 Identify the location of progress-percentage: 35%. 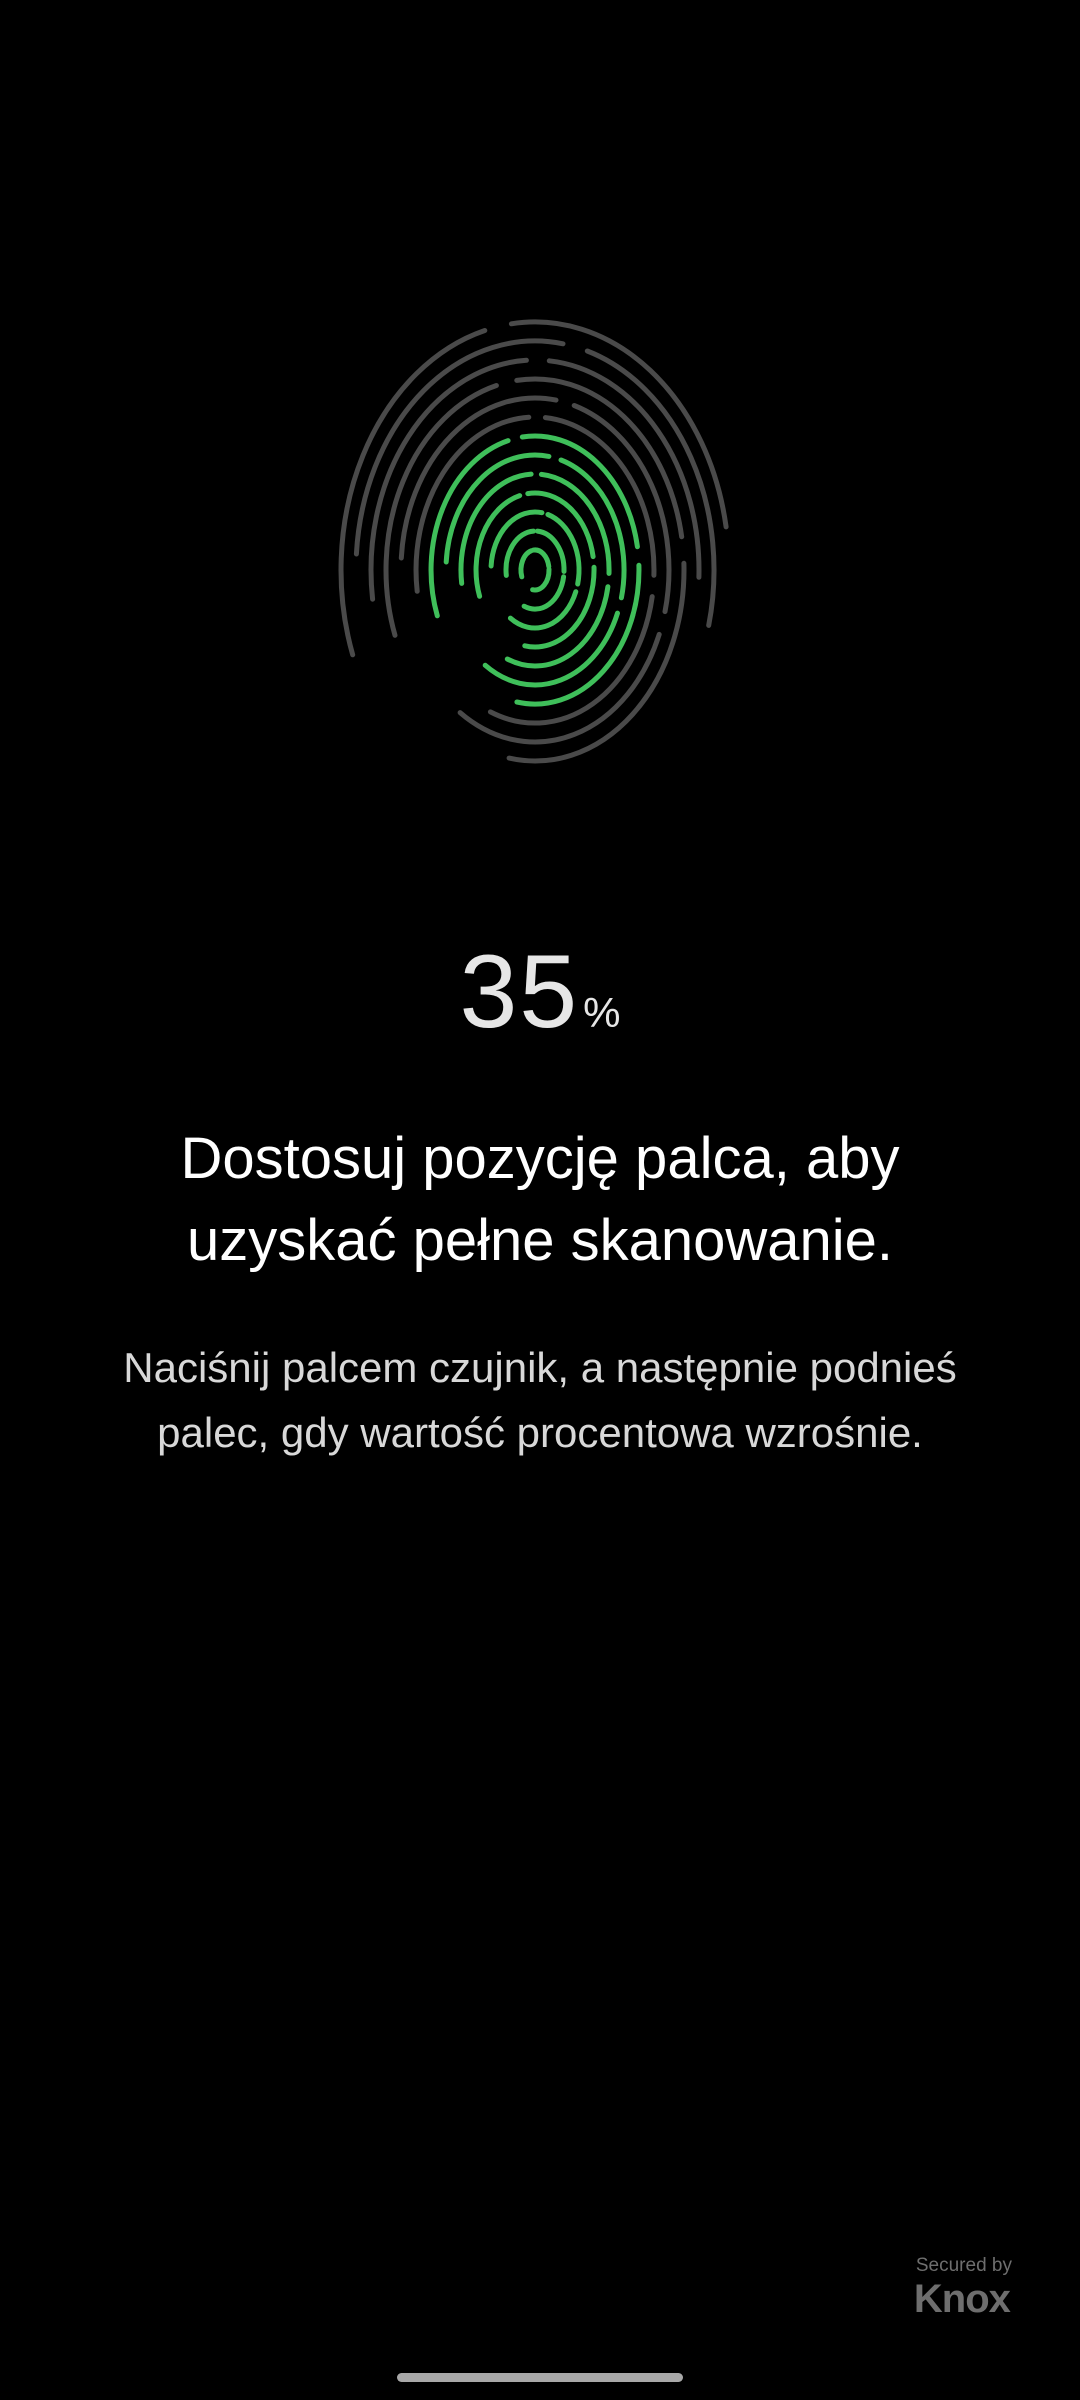
(540, 992).